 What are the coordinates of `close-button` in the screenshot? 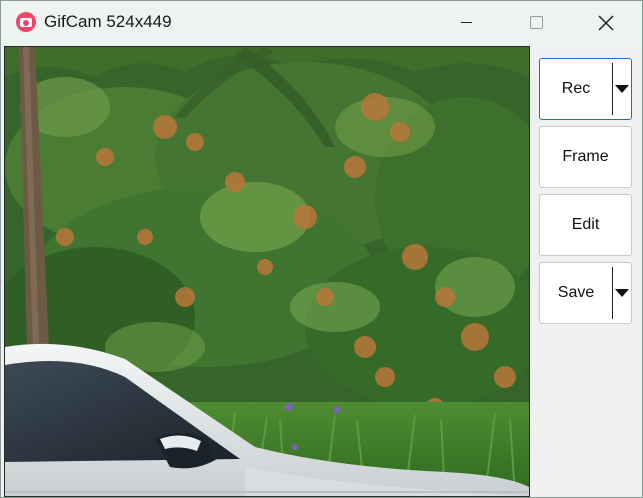 It's located at (606, 23).